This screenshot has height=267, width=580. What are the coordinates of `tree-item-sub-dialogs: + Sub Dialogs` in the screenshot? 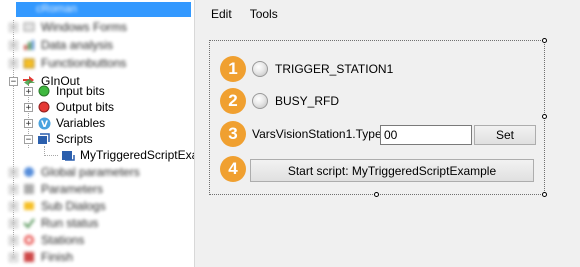 It's located at (97, 206).